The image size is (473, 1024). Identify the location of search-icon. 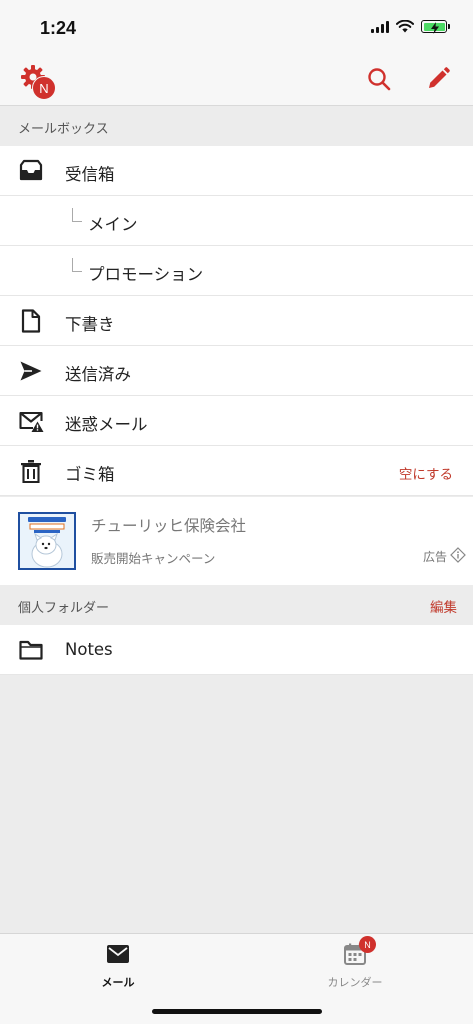
(379, 79).